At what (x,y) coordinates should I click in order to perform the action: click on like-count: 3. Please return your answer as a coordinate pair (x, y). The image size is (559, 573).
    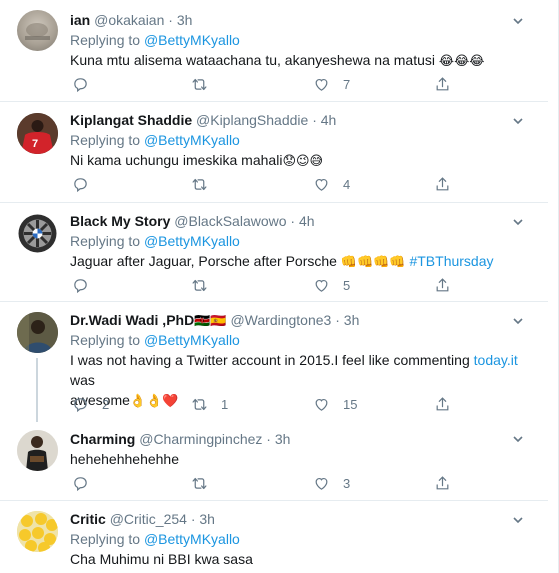
    Looking at the image, I should click on (347, 483).